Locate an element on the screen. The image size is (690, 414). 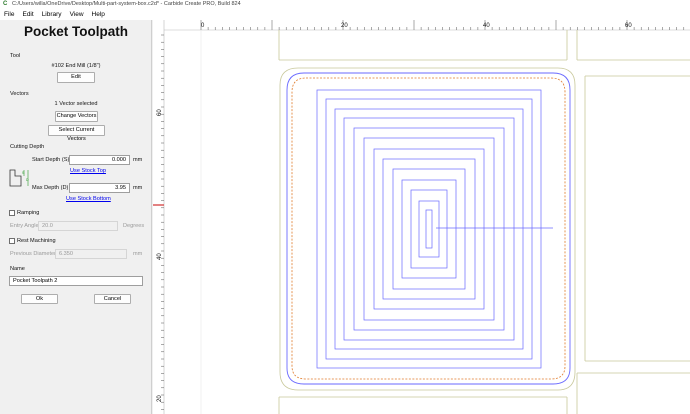
entry-angle-input: 20.0 is located at coordinates (78, 226).